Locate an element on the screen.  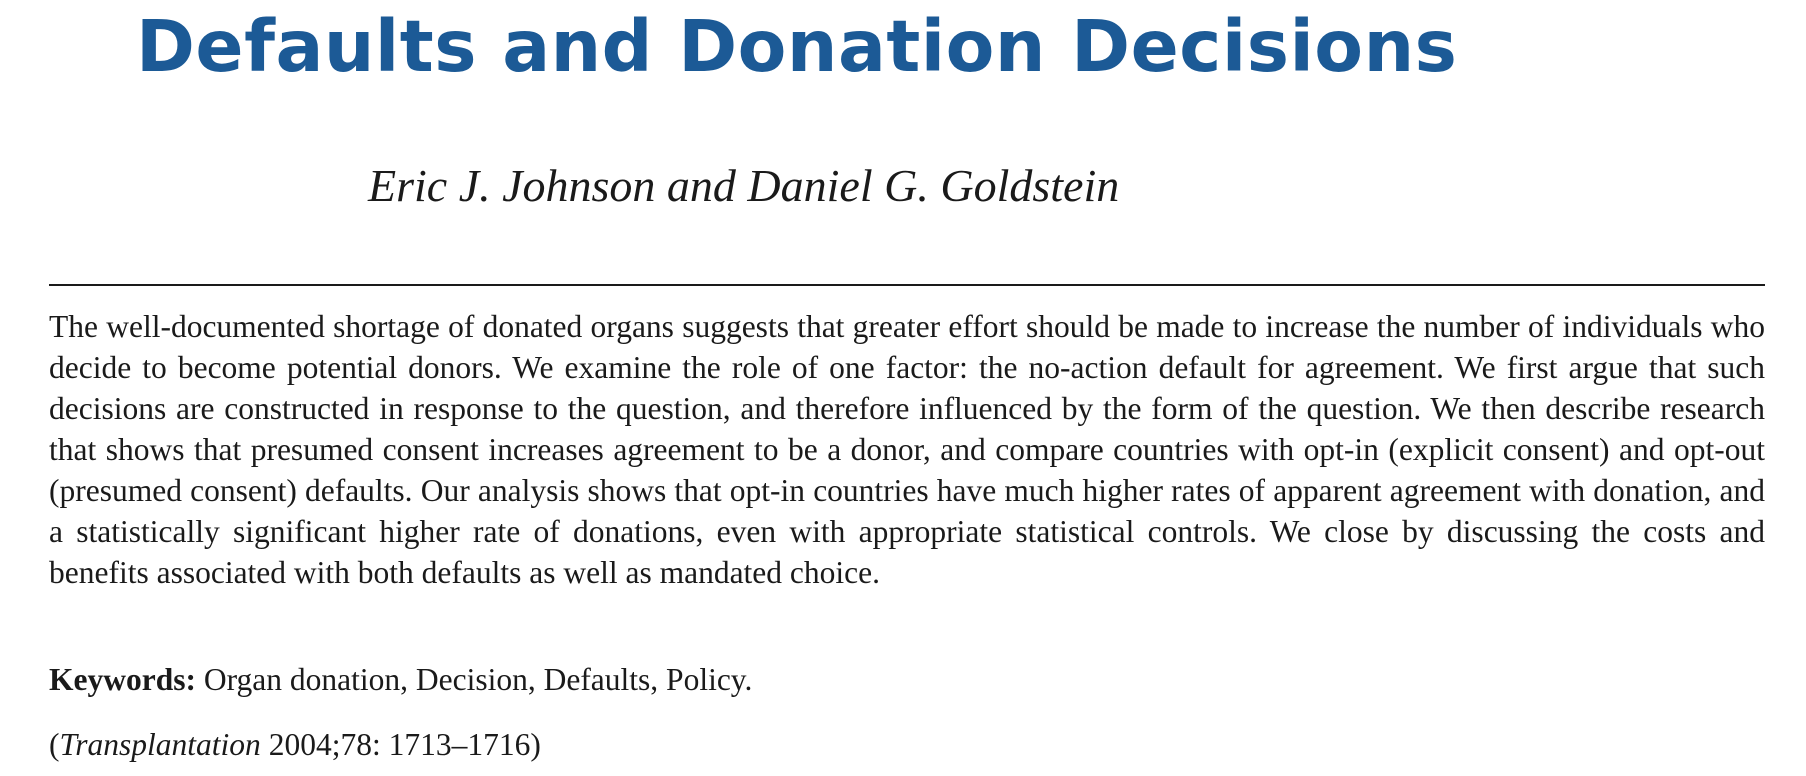
citation-line: (Transplantation 2004;78: 1713–1716) is located at coordinates (295, 744).